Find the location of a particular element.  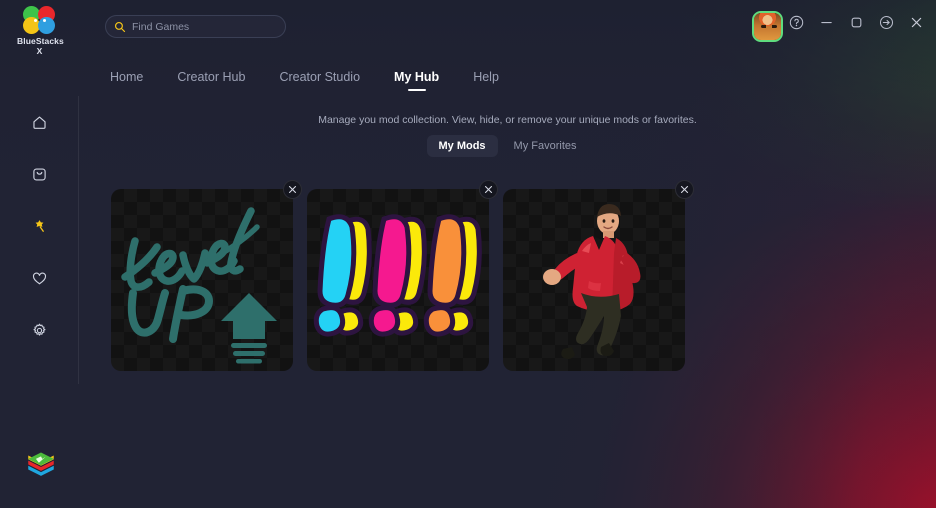

avatar-eyes is located at coordinates (769, 26).